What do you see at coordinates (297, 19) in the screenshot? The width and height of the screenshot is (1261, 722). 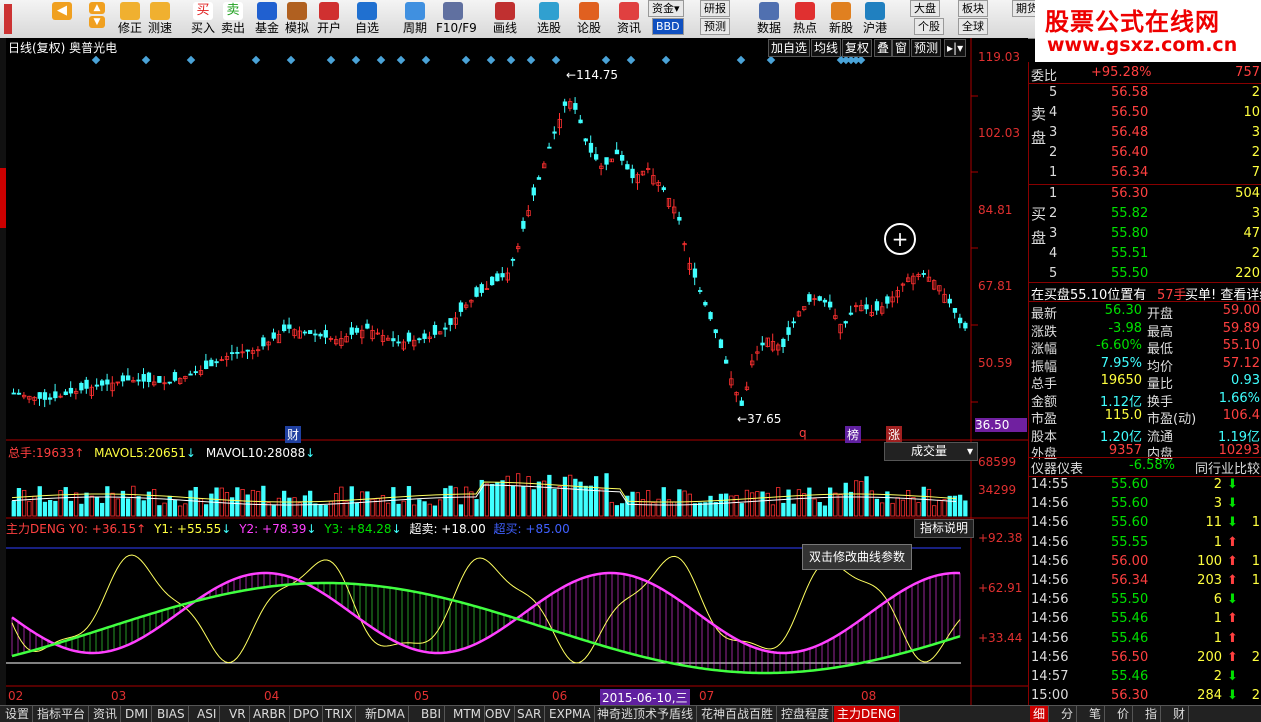 I see `toolbar-button-5: 模拟` at bounding box center [297, 19].